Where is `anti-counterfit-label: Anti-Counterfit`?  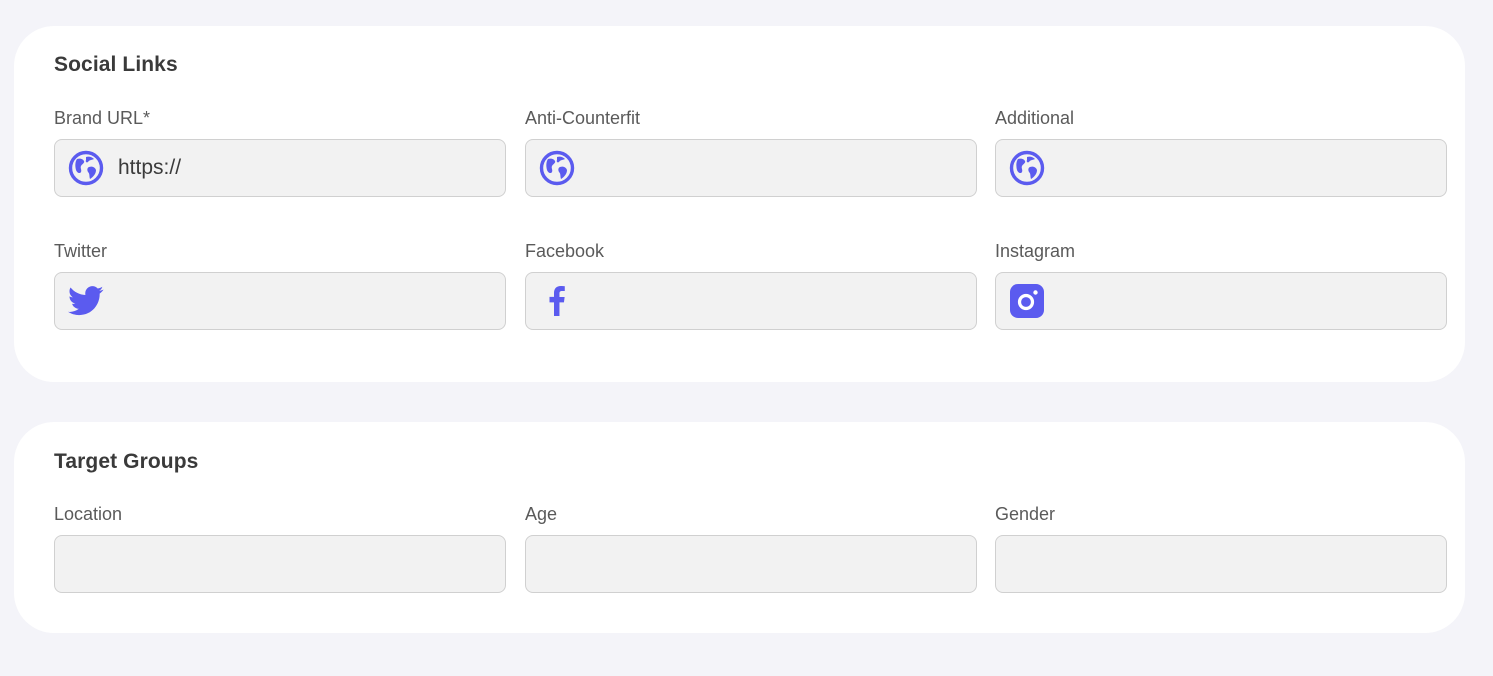
anti-counterfit-label: Anti-Counterfit is located at coordinates (583, 118).